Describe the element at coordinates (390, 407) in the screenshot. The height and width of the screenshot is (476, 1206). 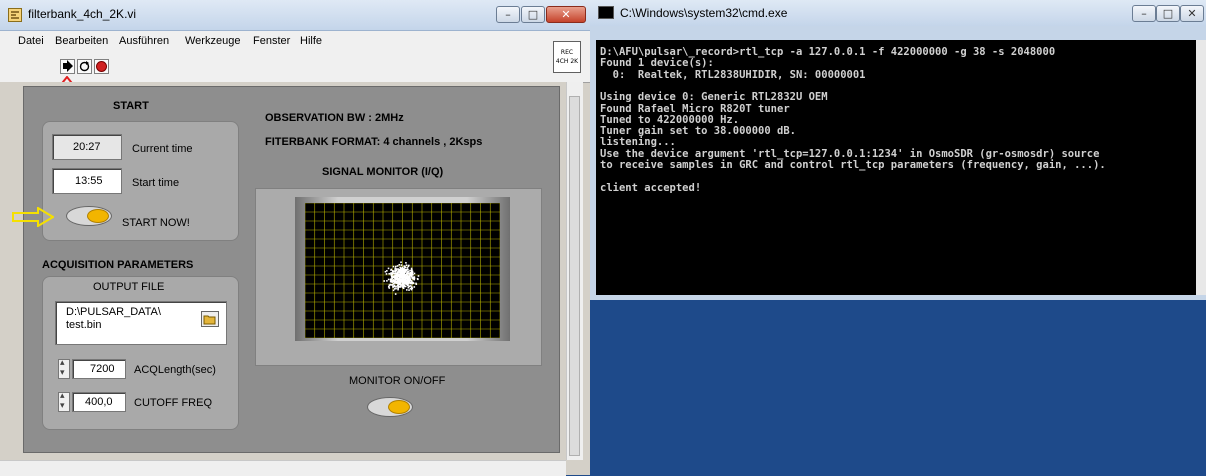
I see `monitor-toggle-button` at that location.